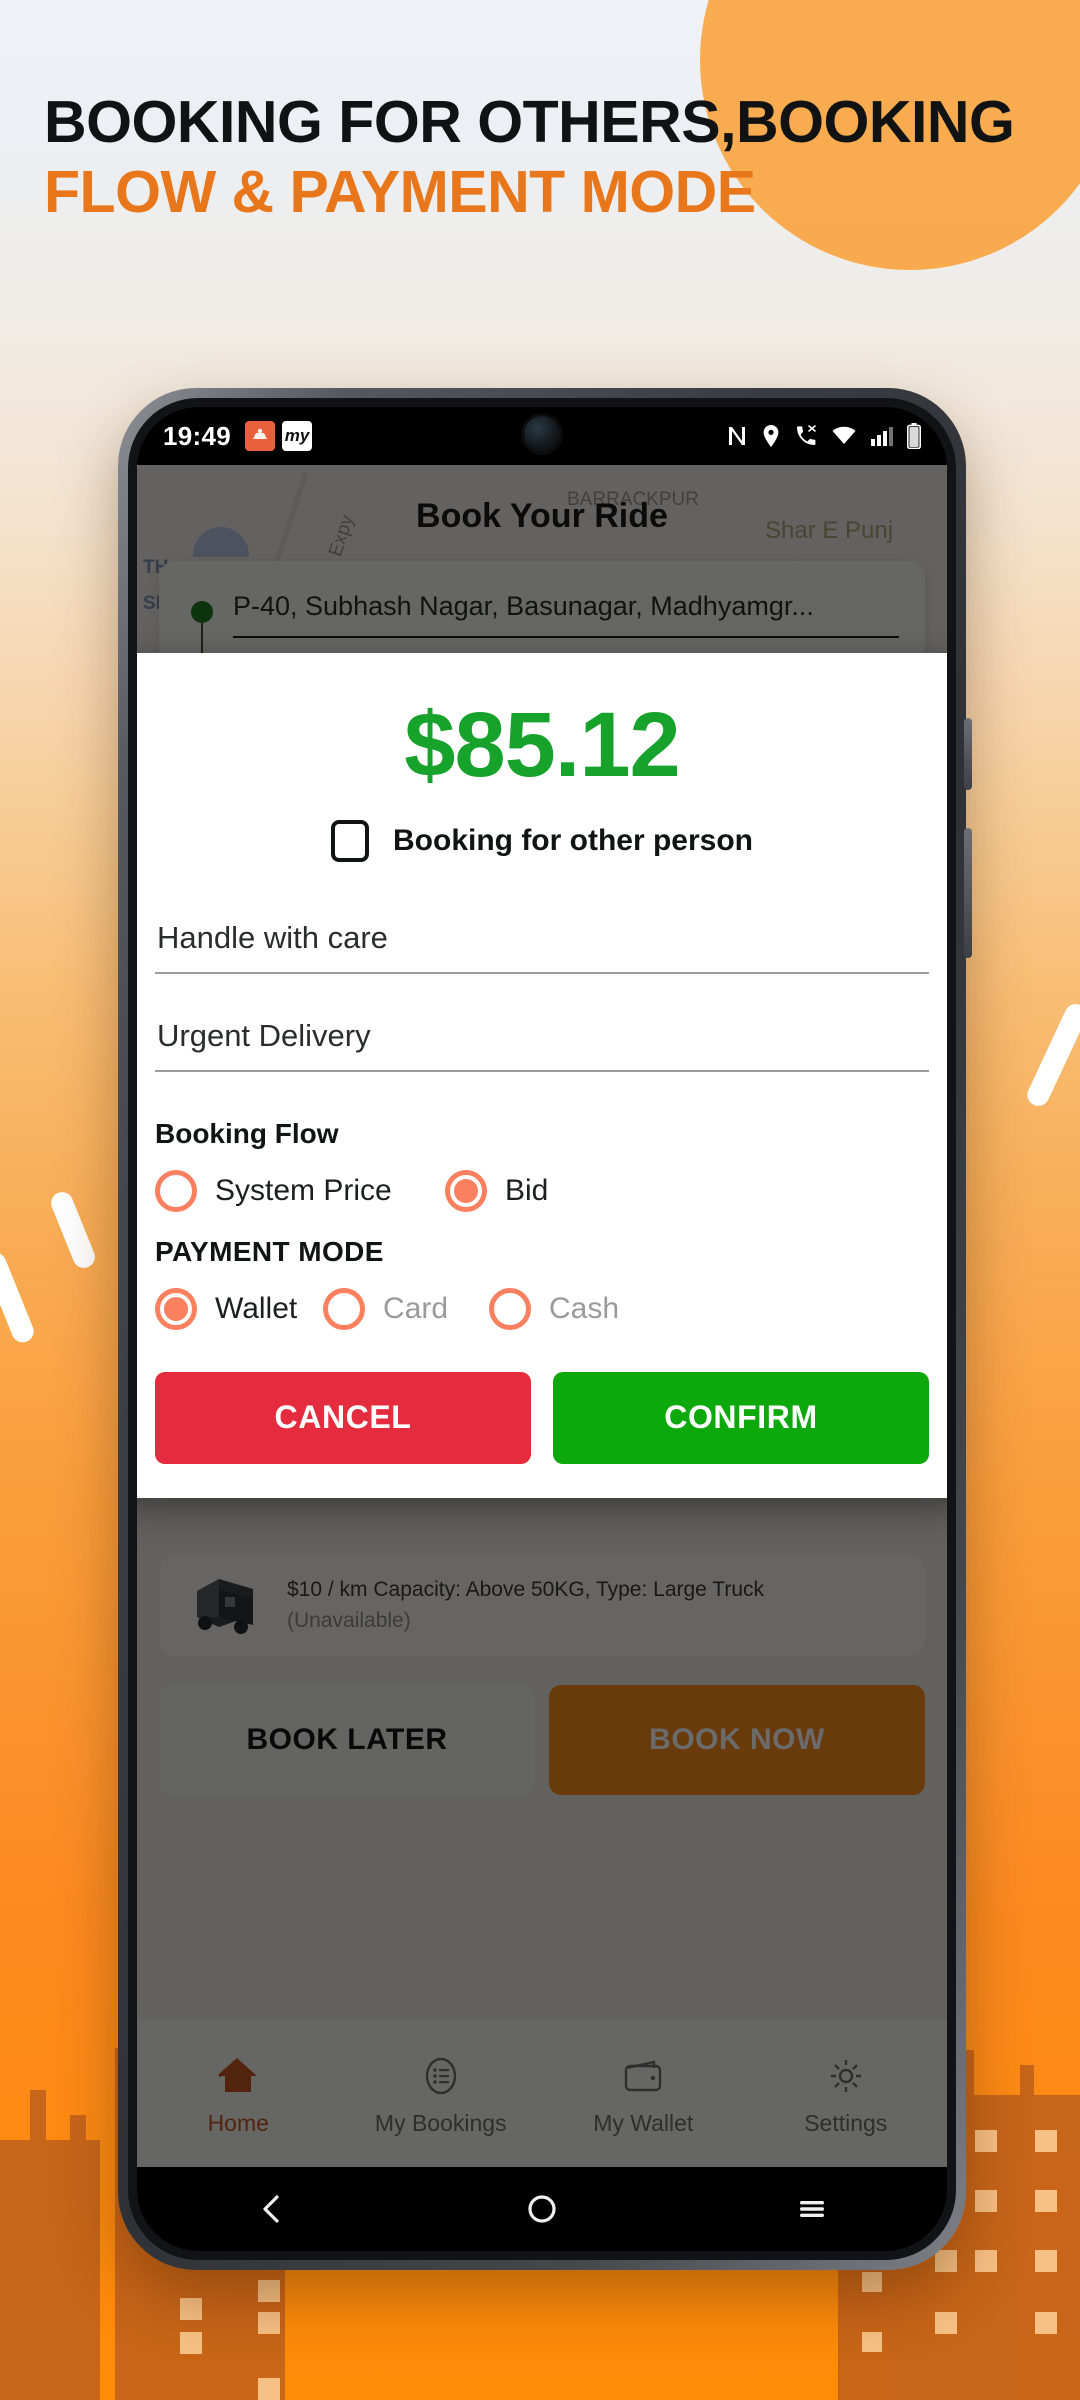  I want to click on radio-option-bid: Bid, so click(497, 1190).